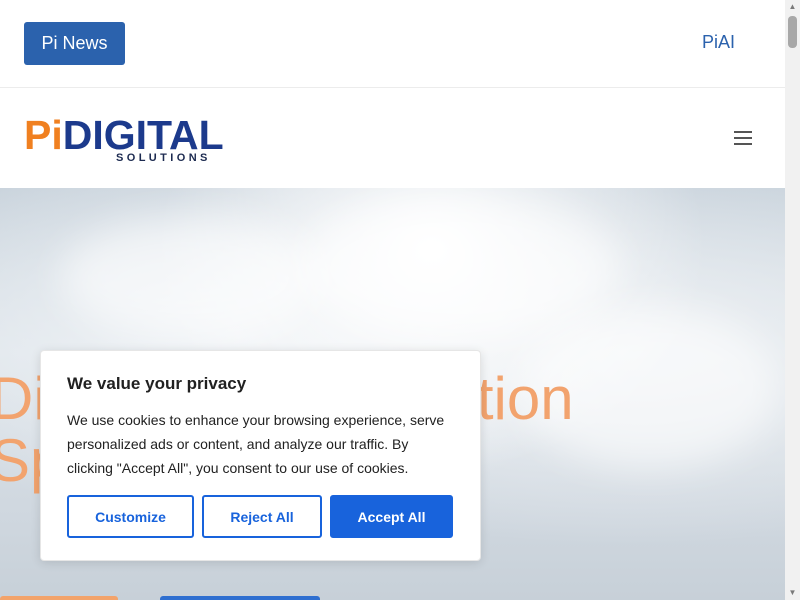  I want to click on scroll-down-arrow-icon: ▼, so click(792, 593).